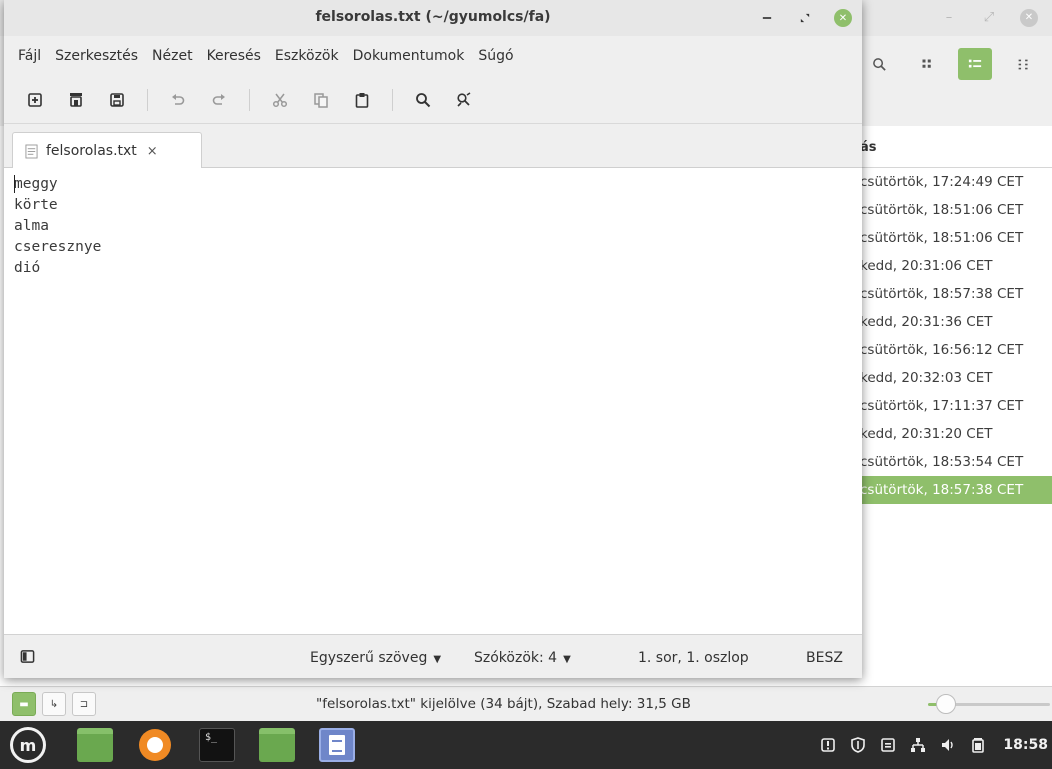 The height and width of the screenshot is (769, 1052). Describe the element at coordinates (978, 745) in the screenshot. I see `battery-icon` at that location.